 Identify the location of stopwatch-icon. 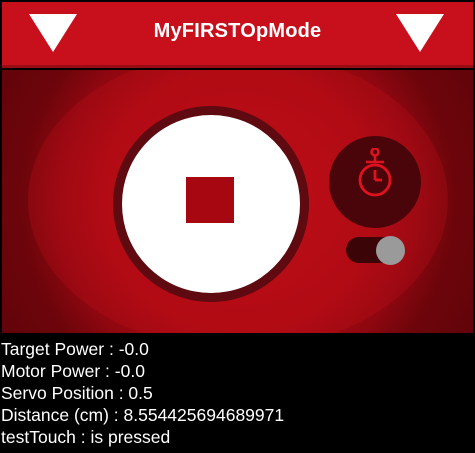
(375, 172).